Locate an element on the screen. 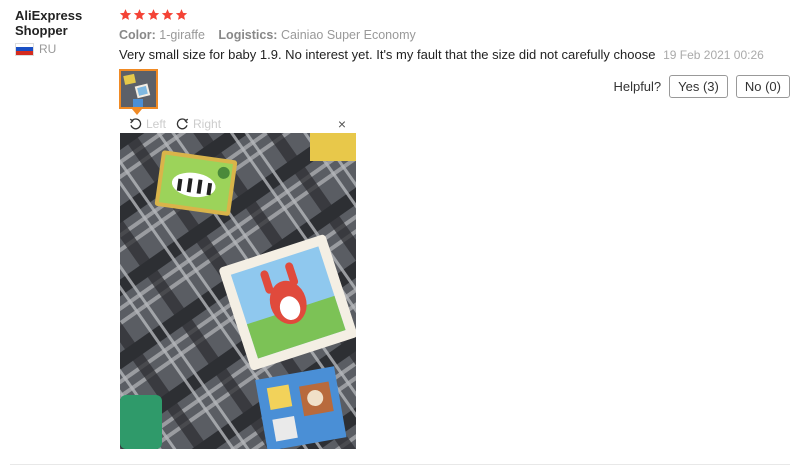 The image size is (800, 469). country-code: RU is located at coordinates (48, 49).